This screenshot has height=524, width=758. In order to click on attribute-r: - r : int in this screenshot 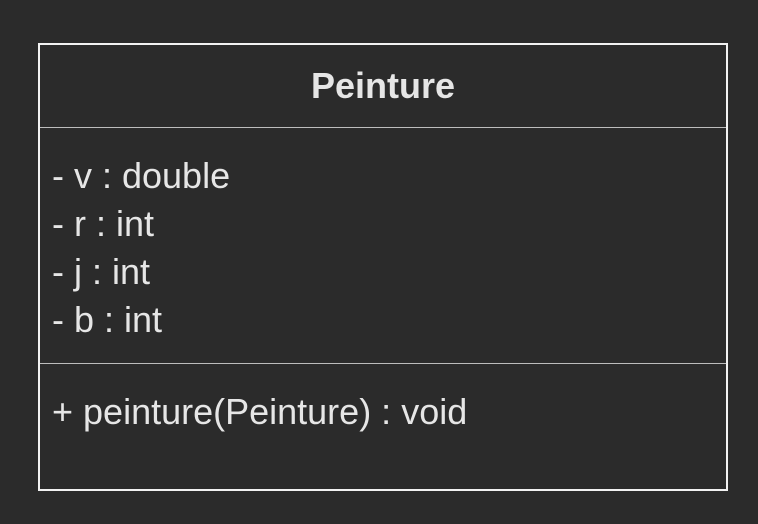, I will do `click(103, 223)`.